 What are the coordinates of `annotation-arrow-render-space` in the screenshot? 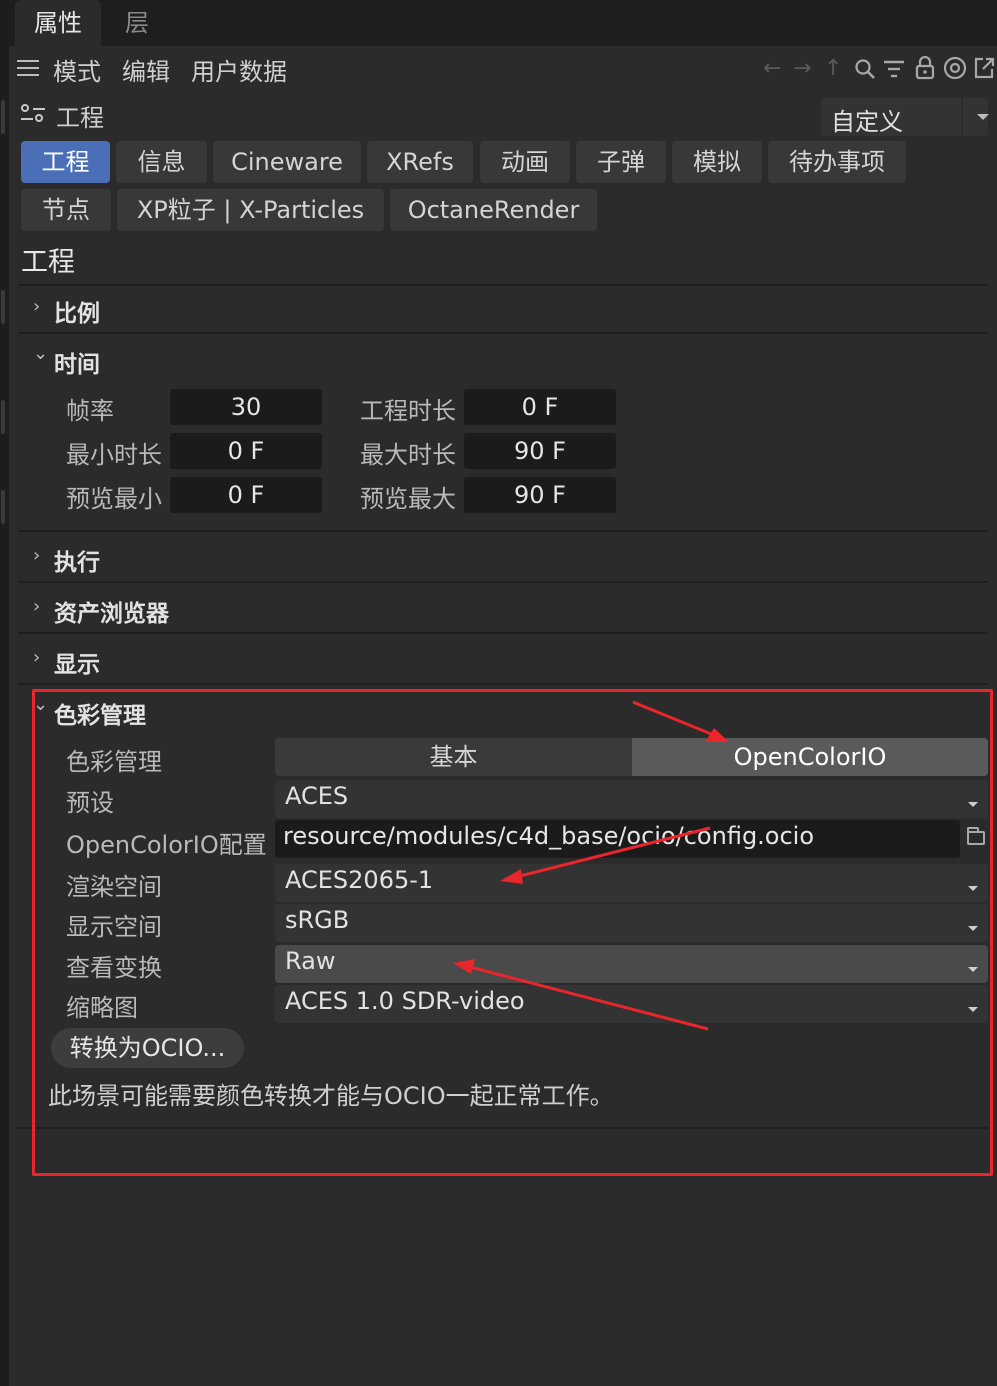 It's located at (613, 852).